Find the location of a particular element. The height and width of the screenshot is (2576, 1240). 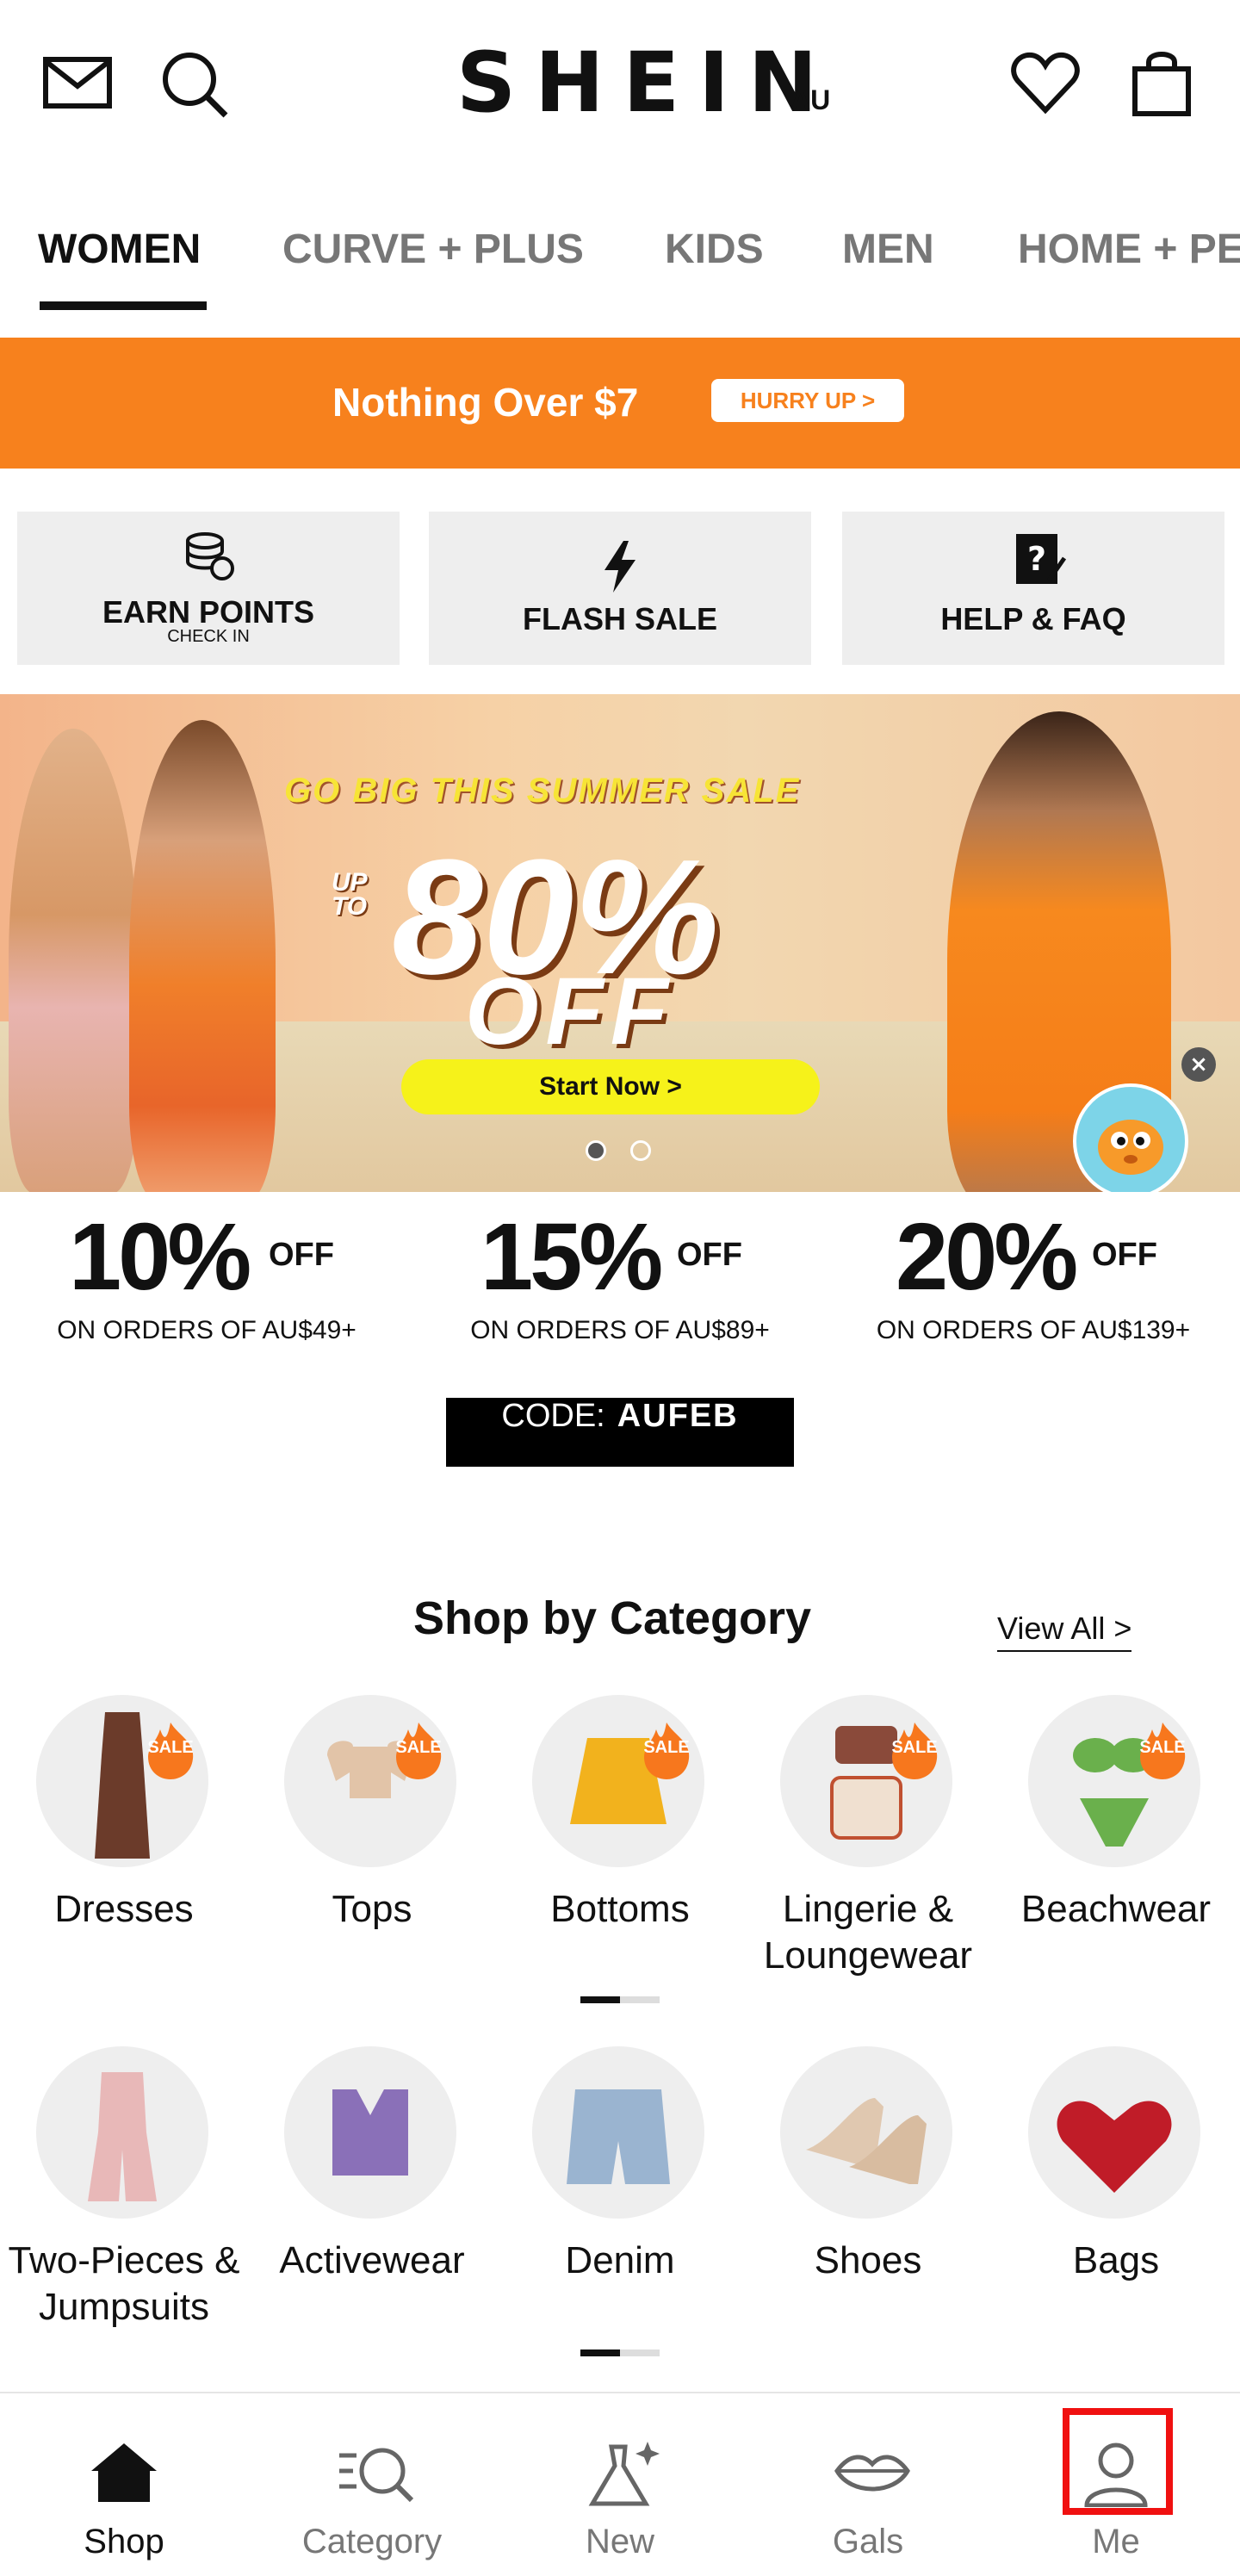

discount-tier-1: 10% OFF ON ORDERS OF AU$49+ is located at coordinates (207, 1288).